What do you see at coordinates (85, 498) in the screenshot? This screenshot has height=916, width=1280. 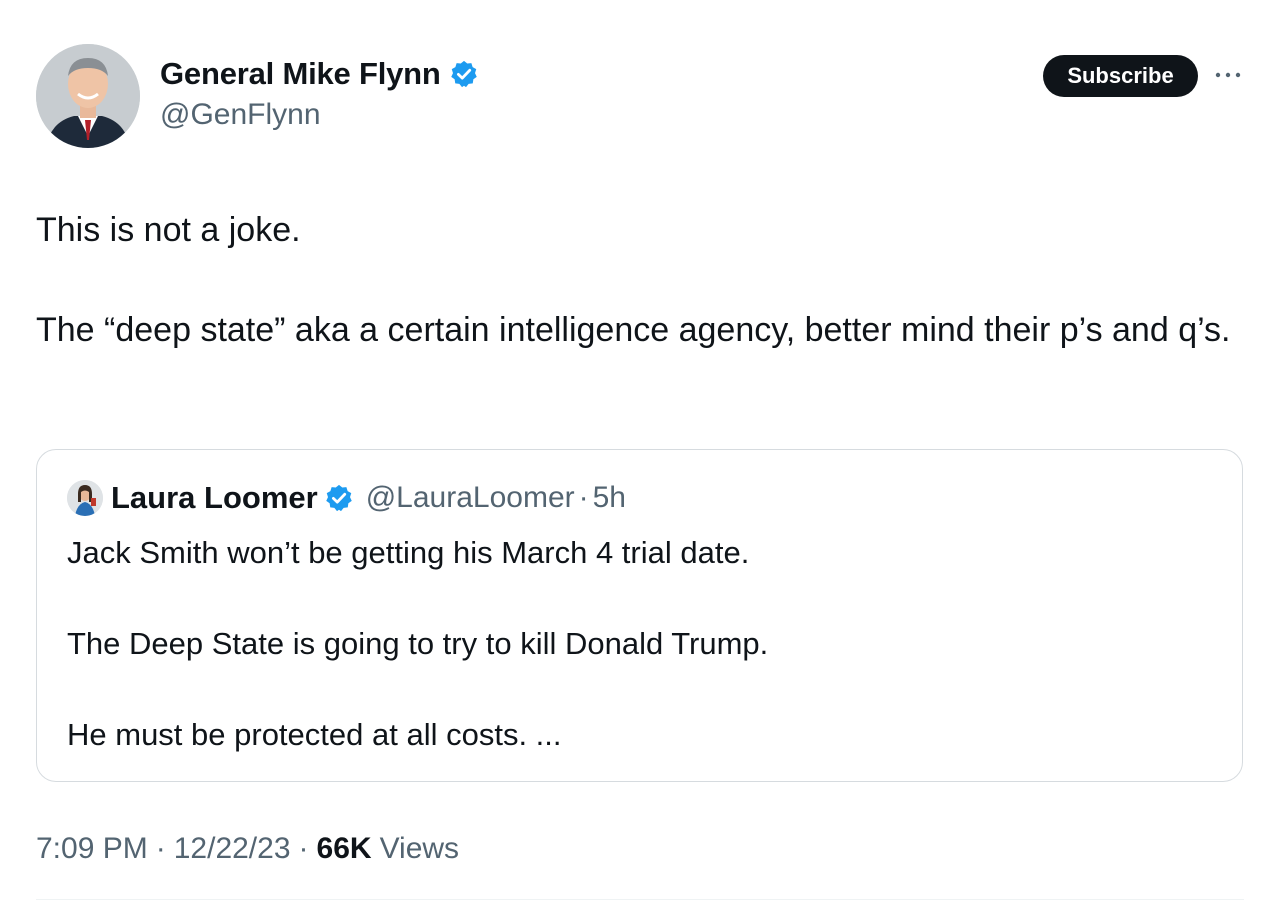 I see `quoted-author-avatar` at bounding box center [85, 498].